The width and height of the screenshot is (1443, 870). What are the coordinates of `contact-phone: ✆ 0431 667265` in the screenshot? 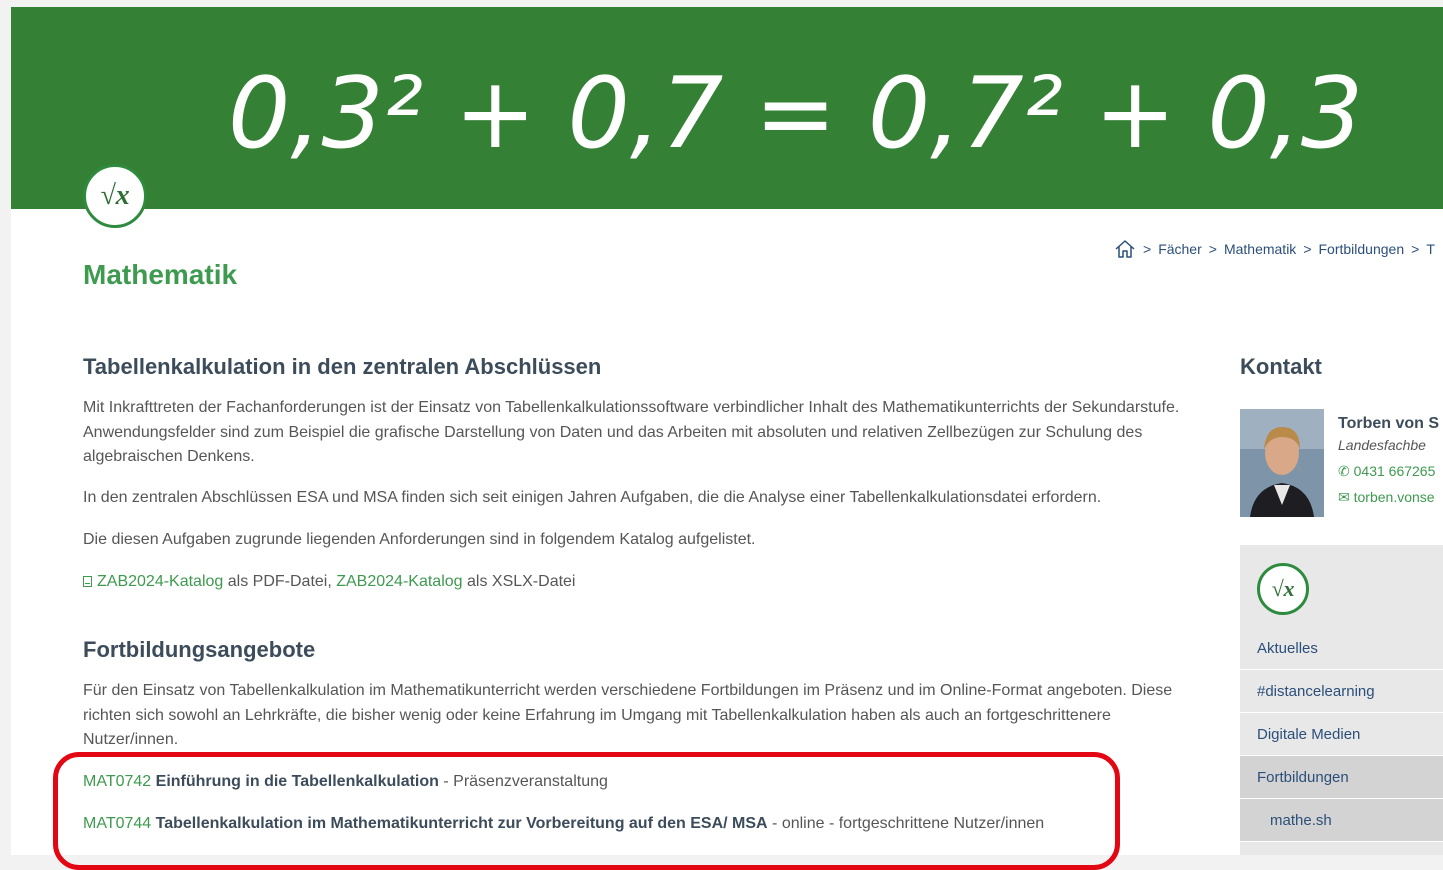 It's located at (1386, 471).